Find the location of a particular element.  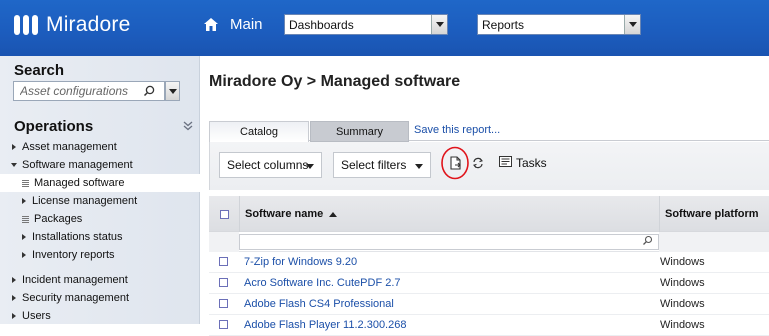

nav-item-packages: Packages is located at coordinates (100, 219).